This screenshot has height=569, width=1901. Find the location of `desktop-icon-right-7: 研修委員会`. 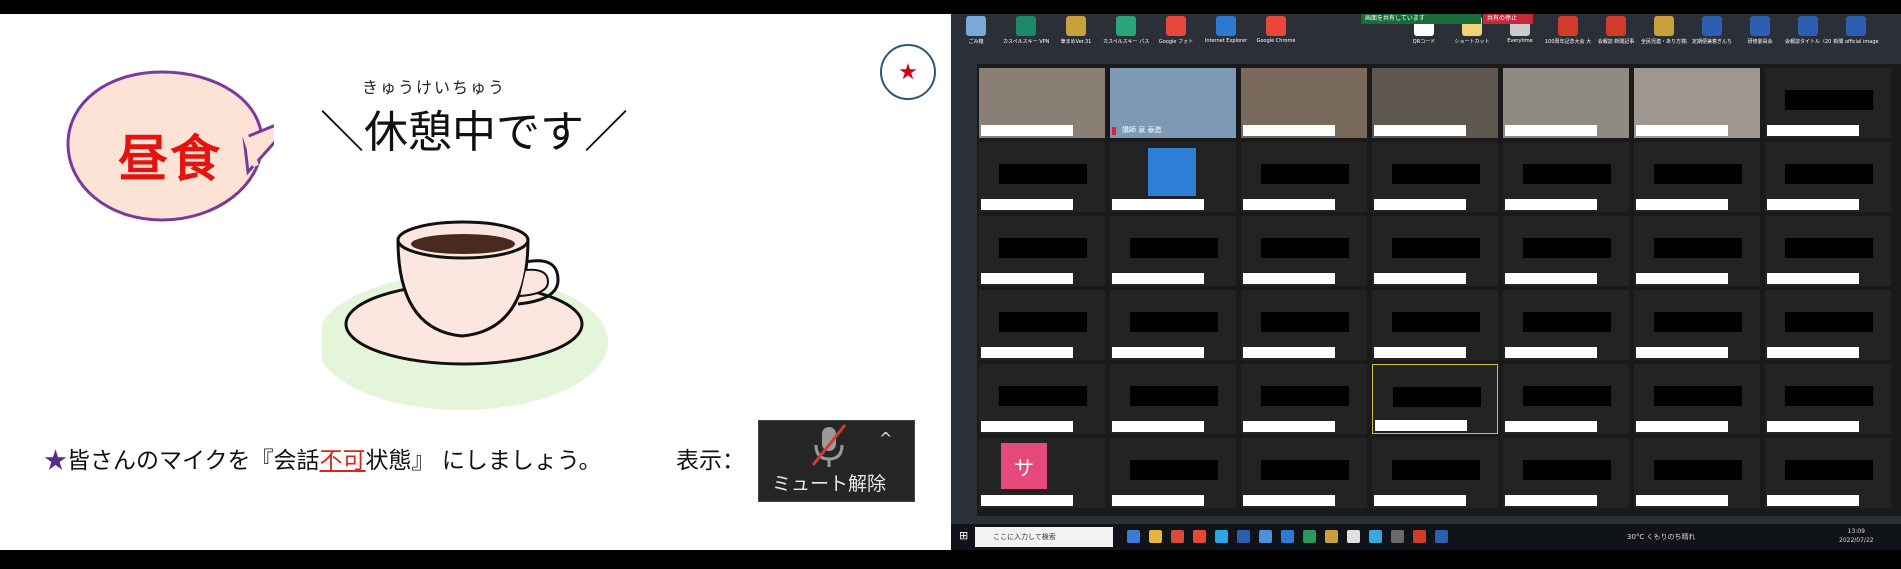

desktop-icon-right-7: 研修委員会 is located at coordinates (1760, 30).